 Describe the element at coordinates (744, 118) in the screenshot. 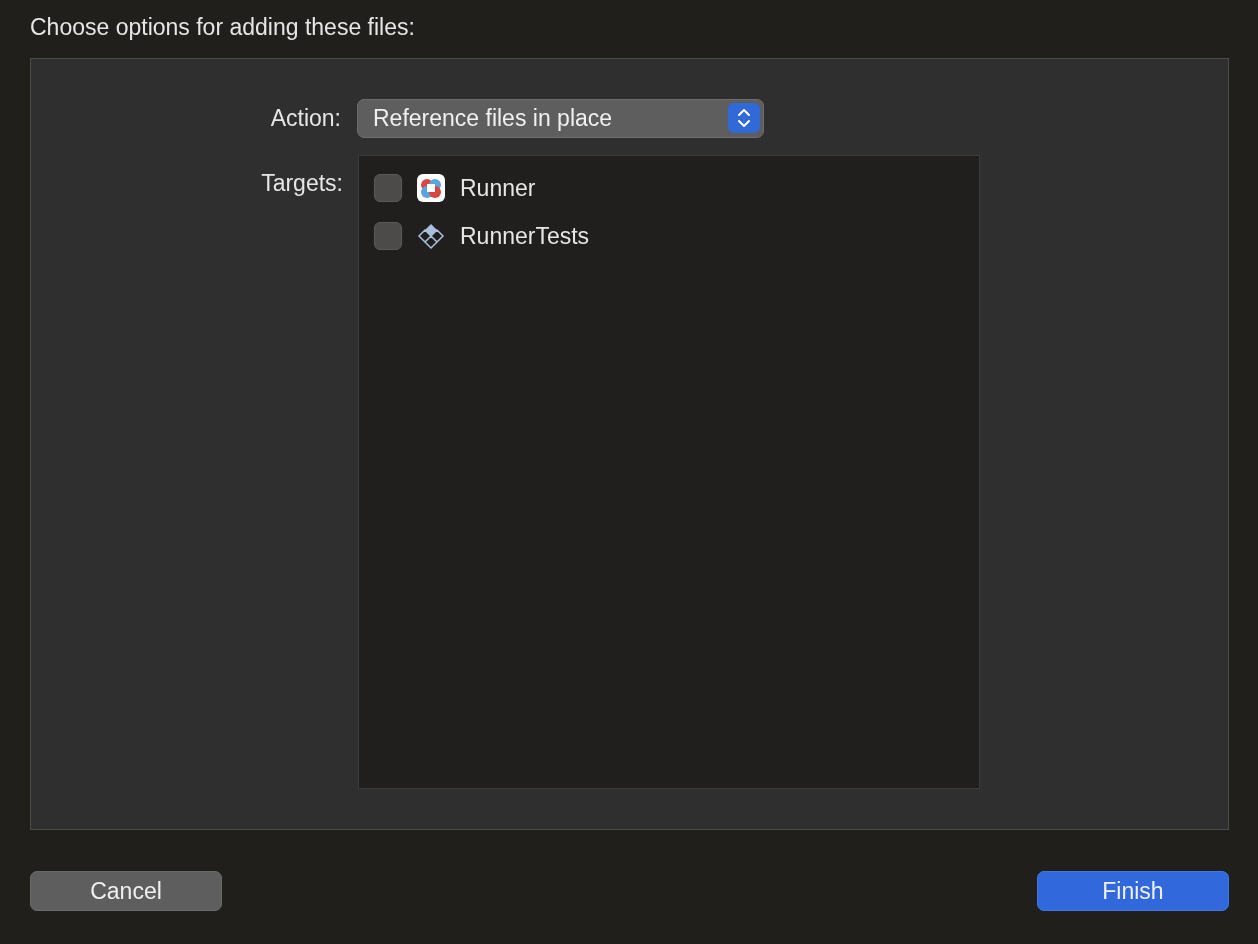

I see `stepper-chevrons-icon` at that location.